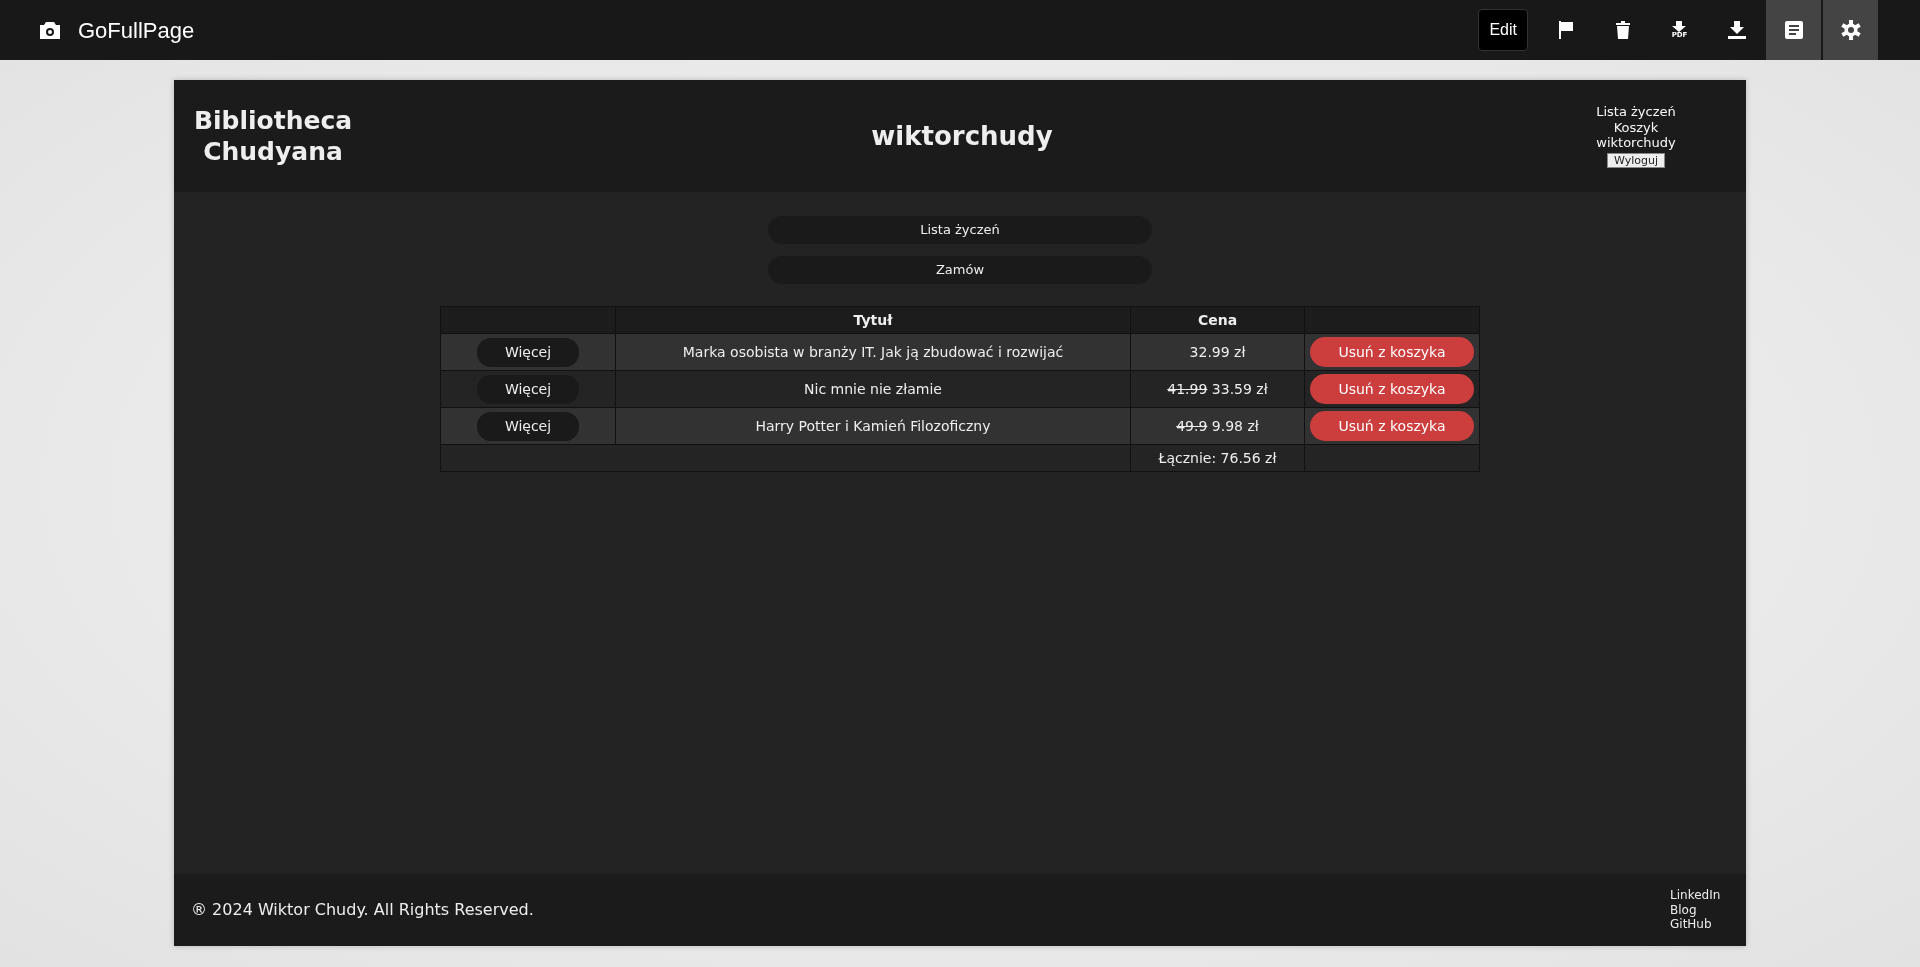  What do you see at coordinates (960, 270) in the screenshot?
I see `action-button: Zamów` at bounding box center [960, 270].